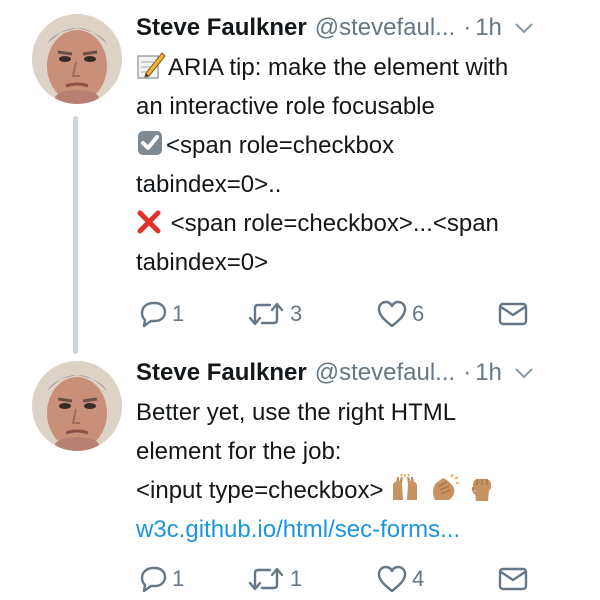 Image resolution: width=600 pixels, height=600 pixels. I want to click on like-button: 4, so click(400, 579).